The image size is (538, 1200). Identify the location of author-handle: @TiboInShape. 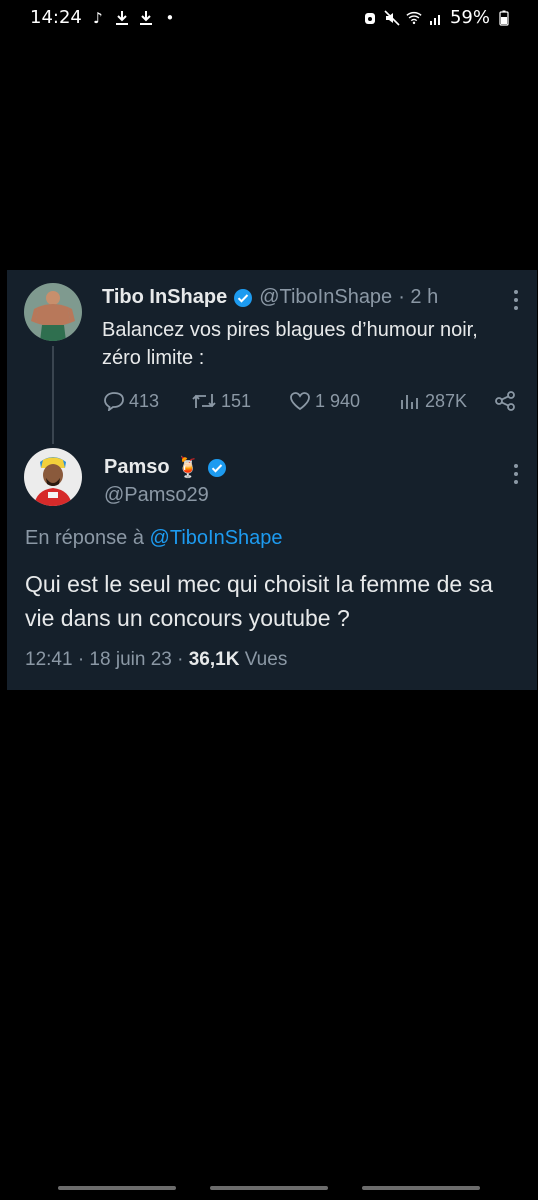
(325, 297).